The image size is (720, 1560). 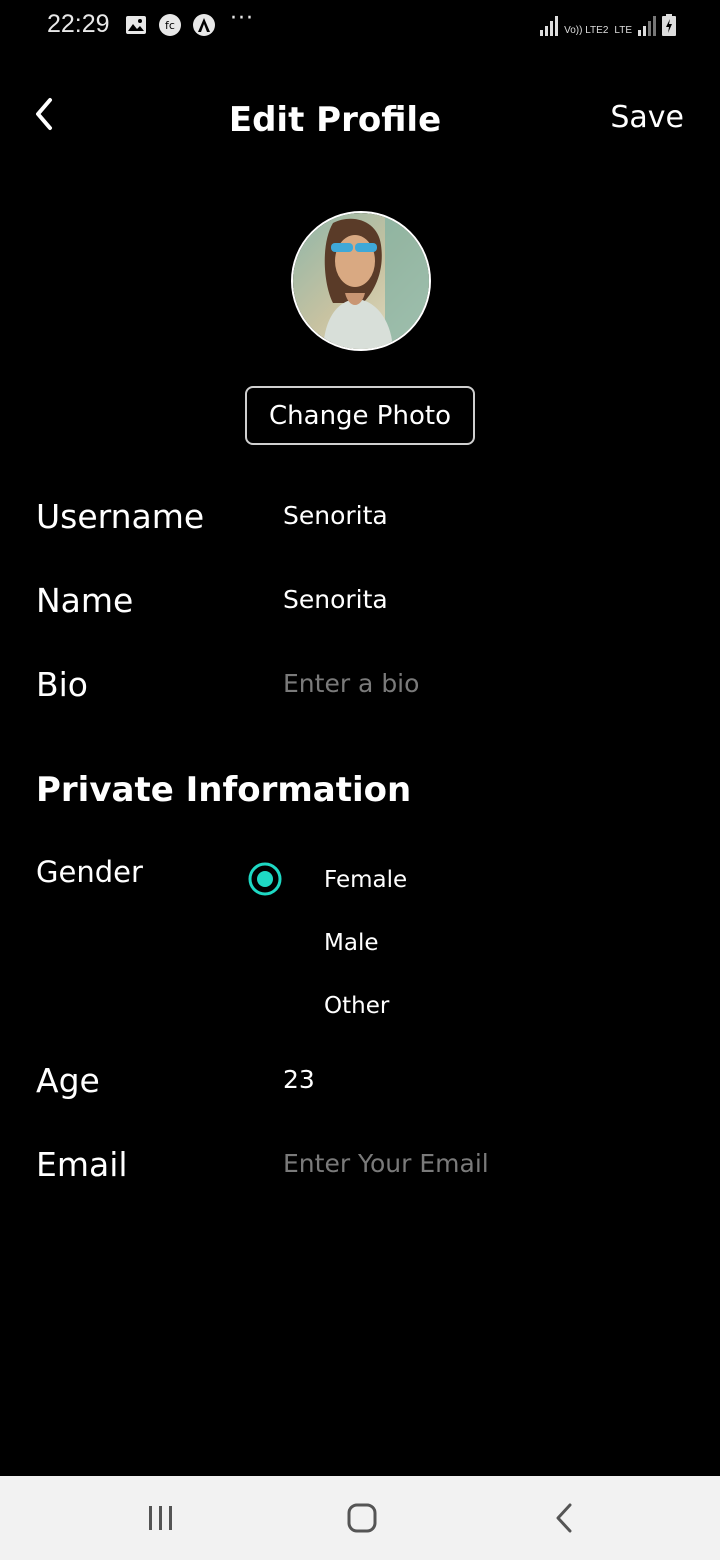 I want to click on system-navigation-bar, so click(x=360, y=1518).